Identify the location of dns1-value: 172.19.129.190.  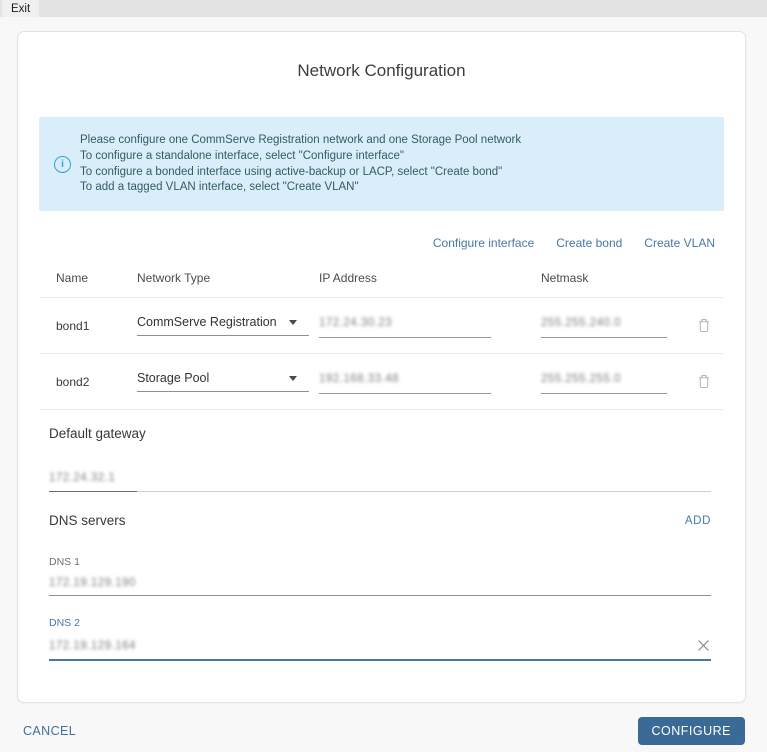
(92, 583).